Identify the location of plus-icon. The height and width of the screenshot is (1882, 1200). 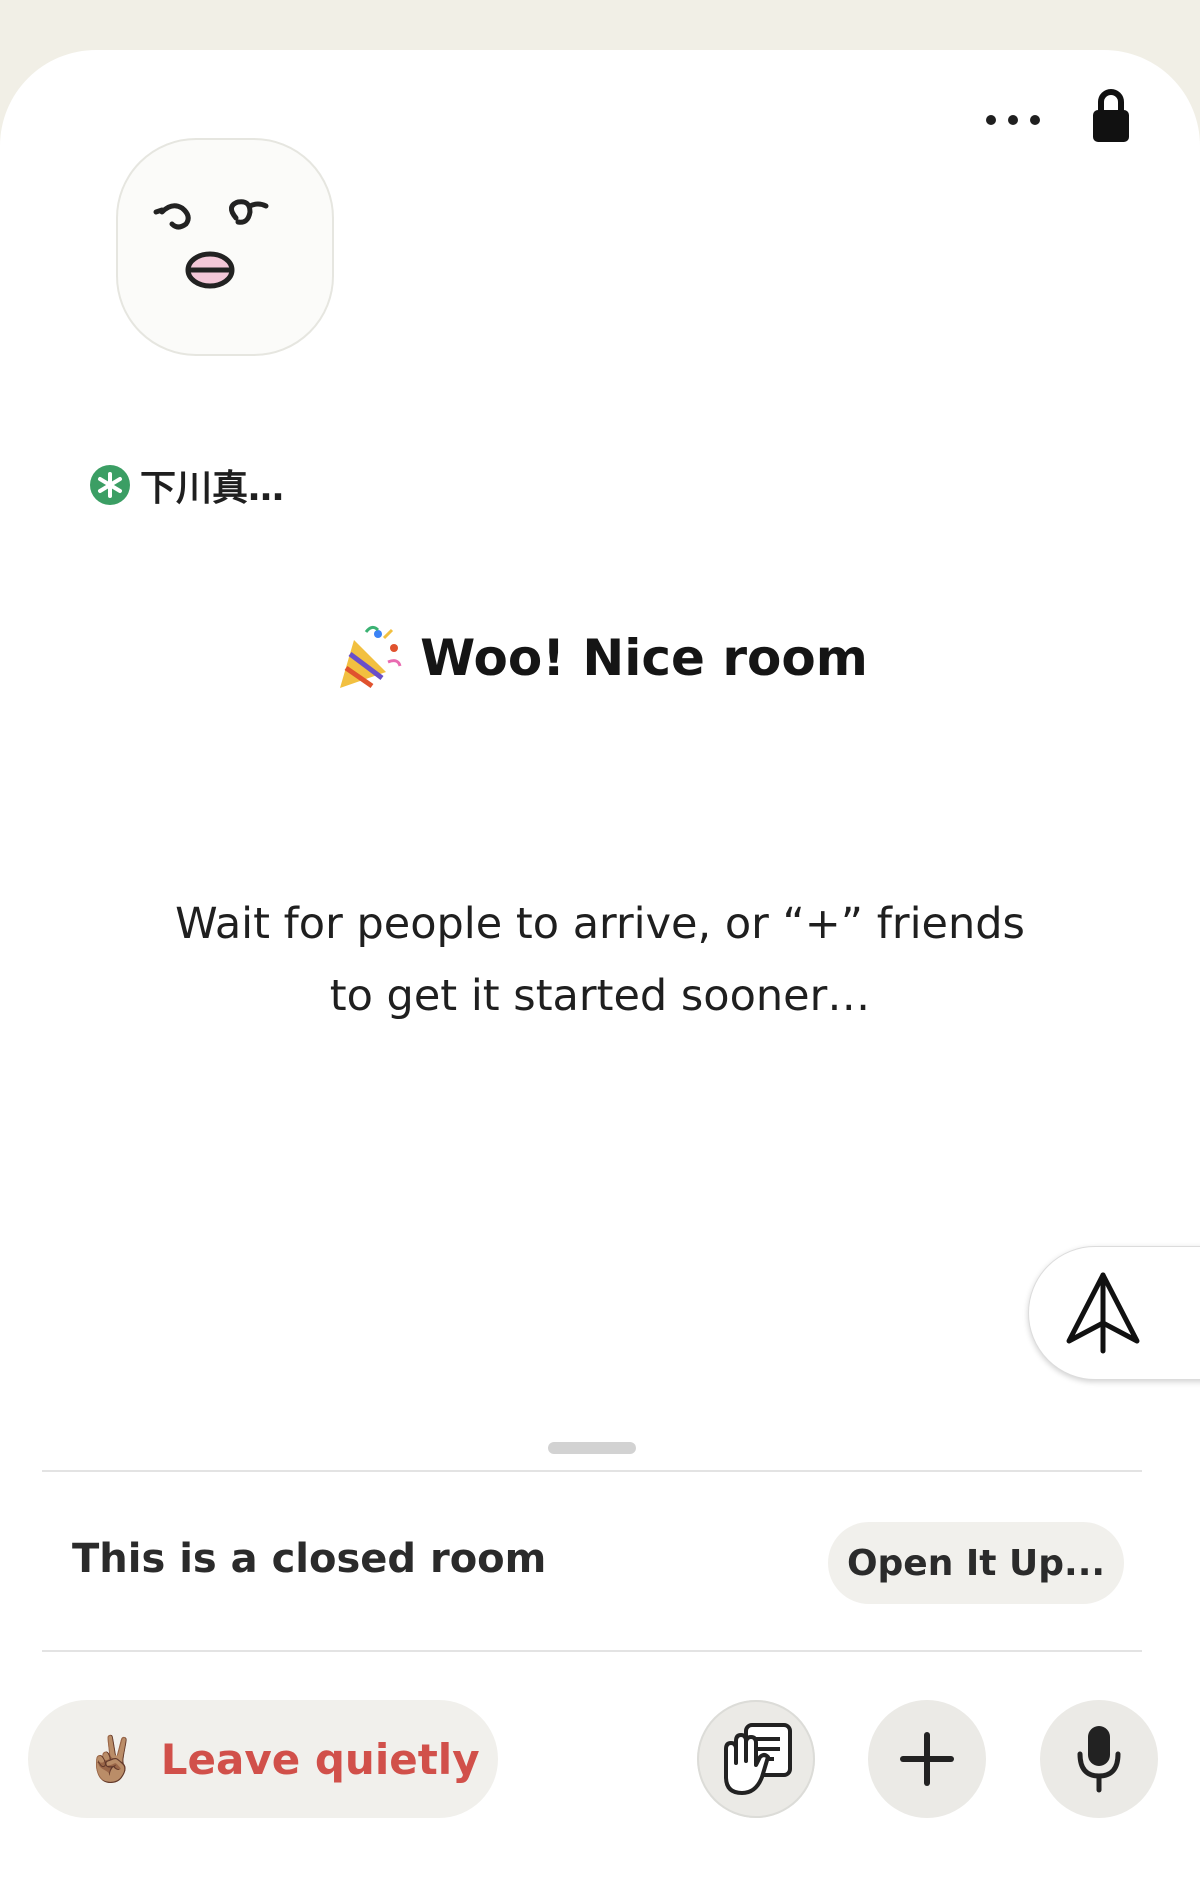
(927, 1759).